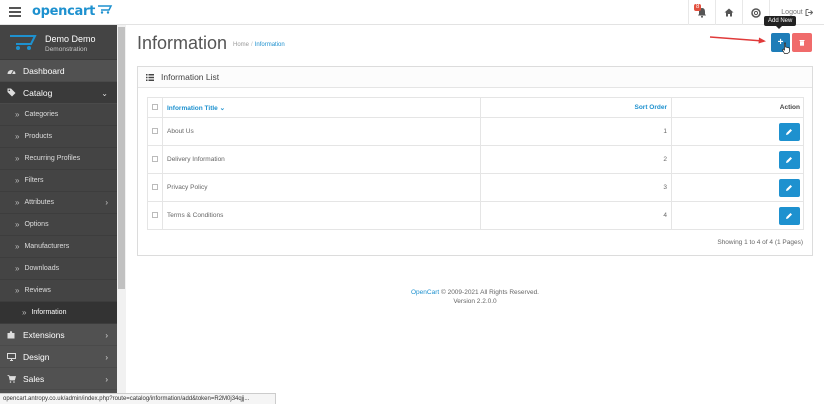 The height and width of the screenshot is (404, 824). Describe the element at coordinates (58, 71) in the screenshot. I see `sidebar-item-dashboard: Dashboard` at that location.